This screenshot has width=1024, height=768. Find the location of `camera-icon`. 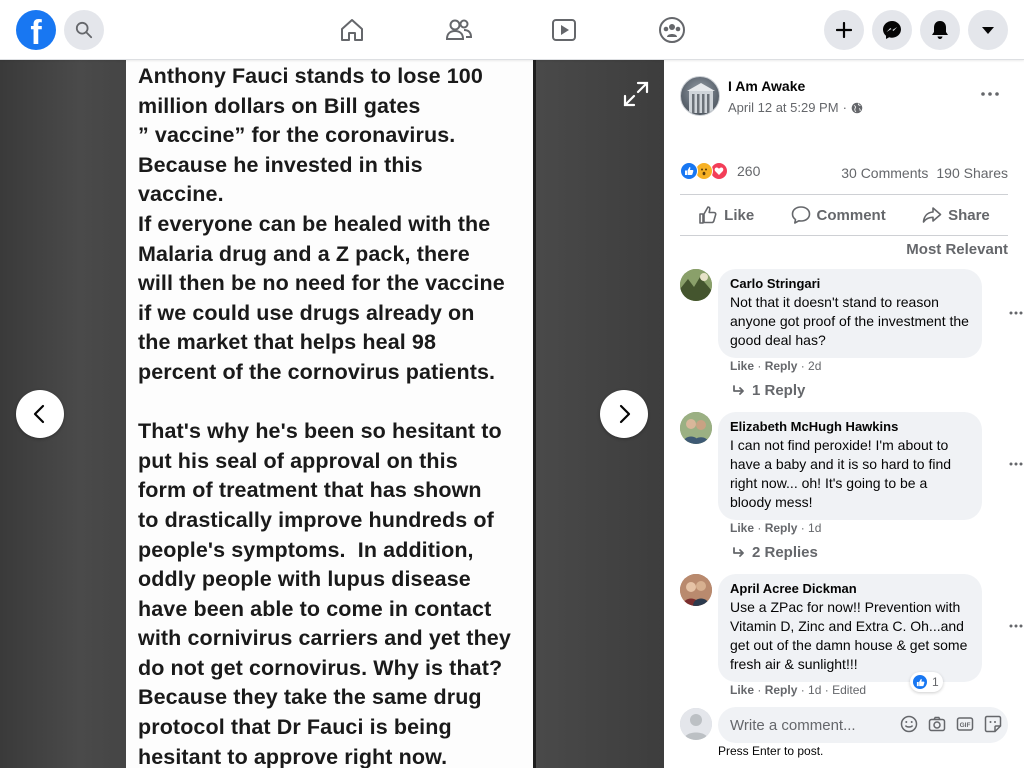

camera-icon is located at coordinates (937, 724).